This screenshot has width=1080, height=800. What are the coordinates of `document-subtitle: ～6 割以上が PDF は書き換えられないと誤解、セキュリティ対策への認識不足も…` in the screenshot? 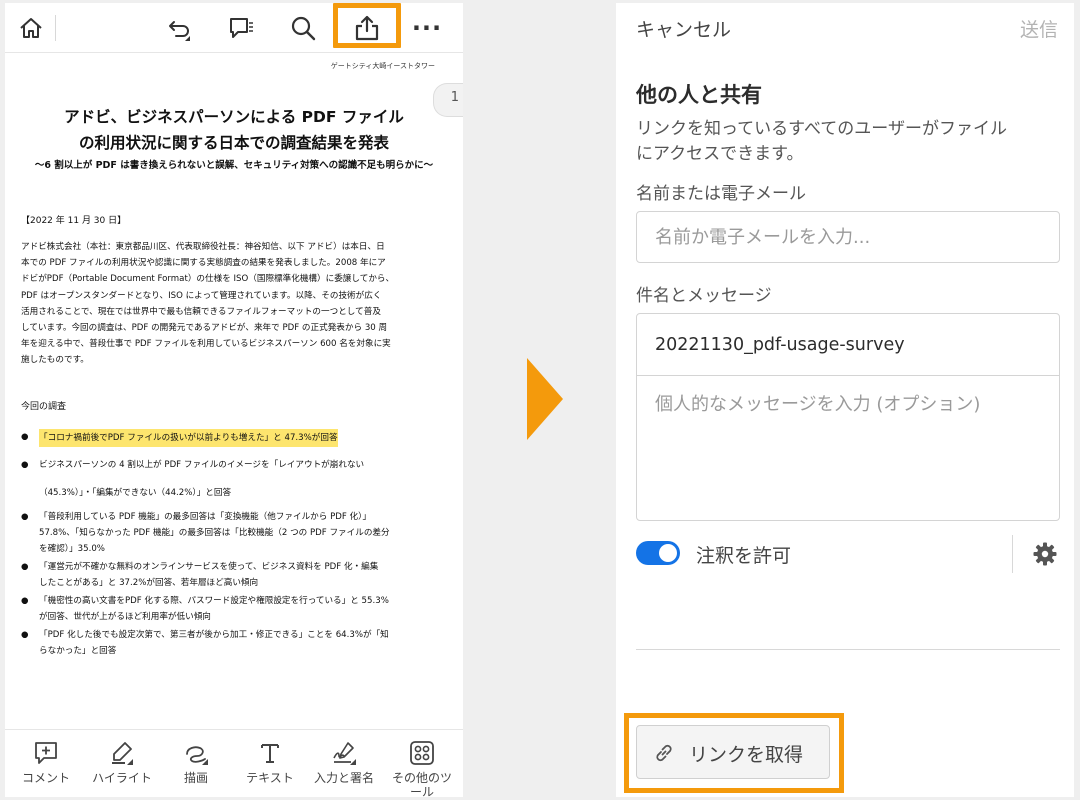 It's located at (234, 165).